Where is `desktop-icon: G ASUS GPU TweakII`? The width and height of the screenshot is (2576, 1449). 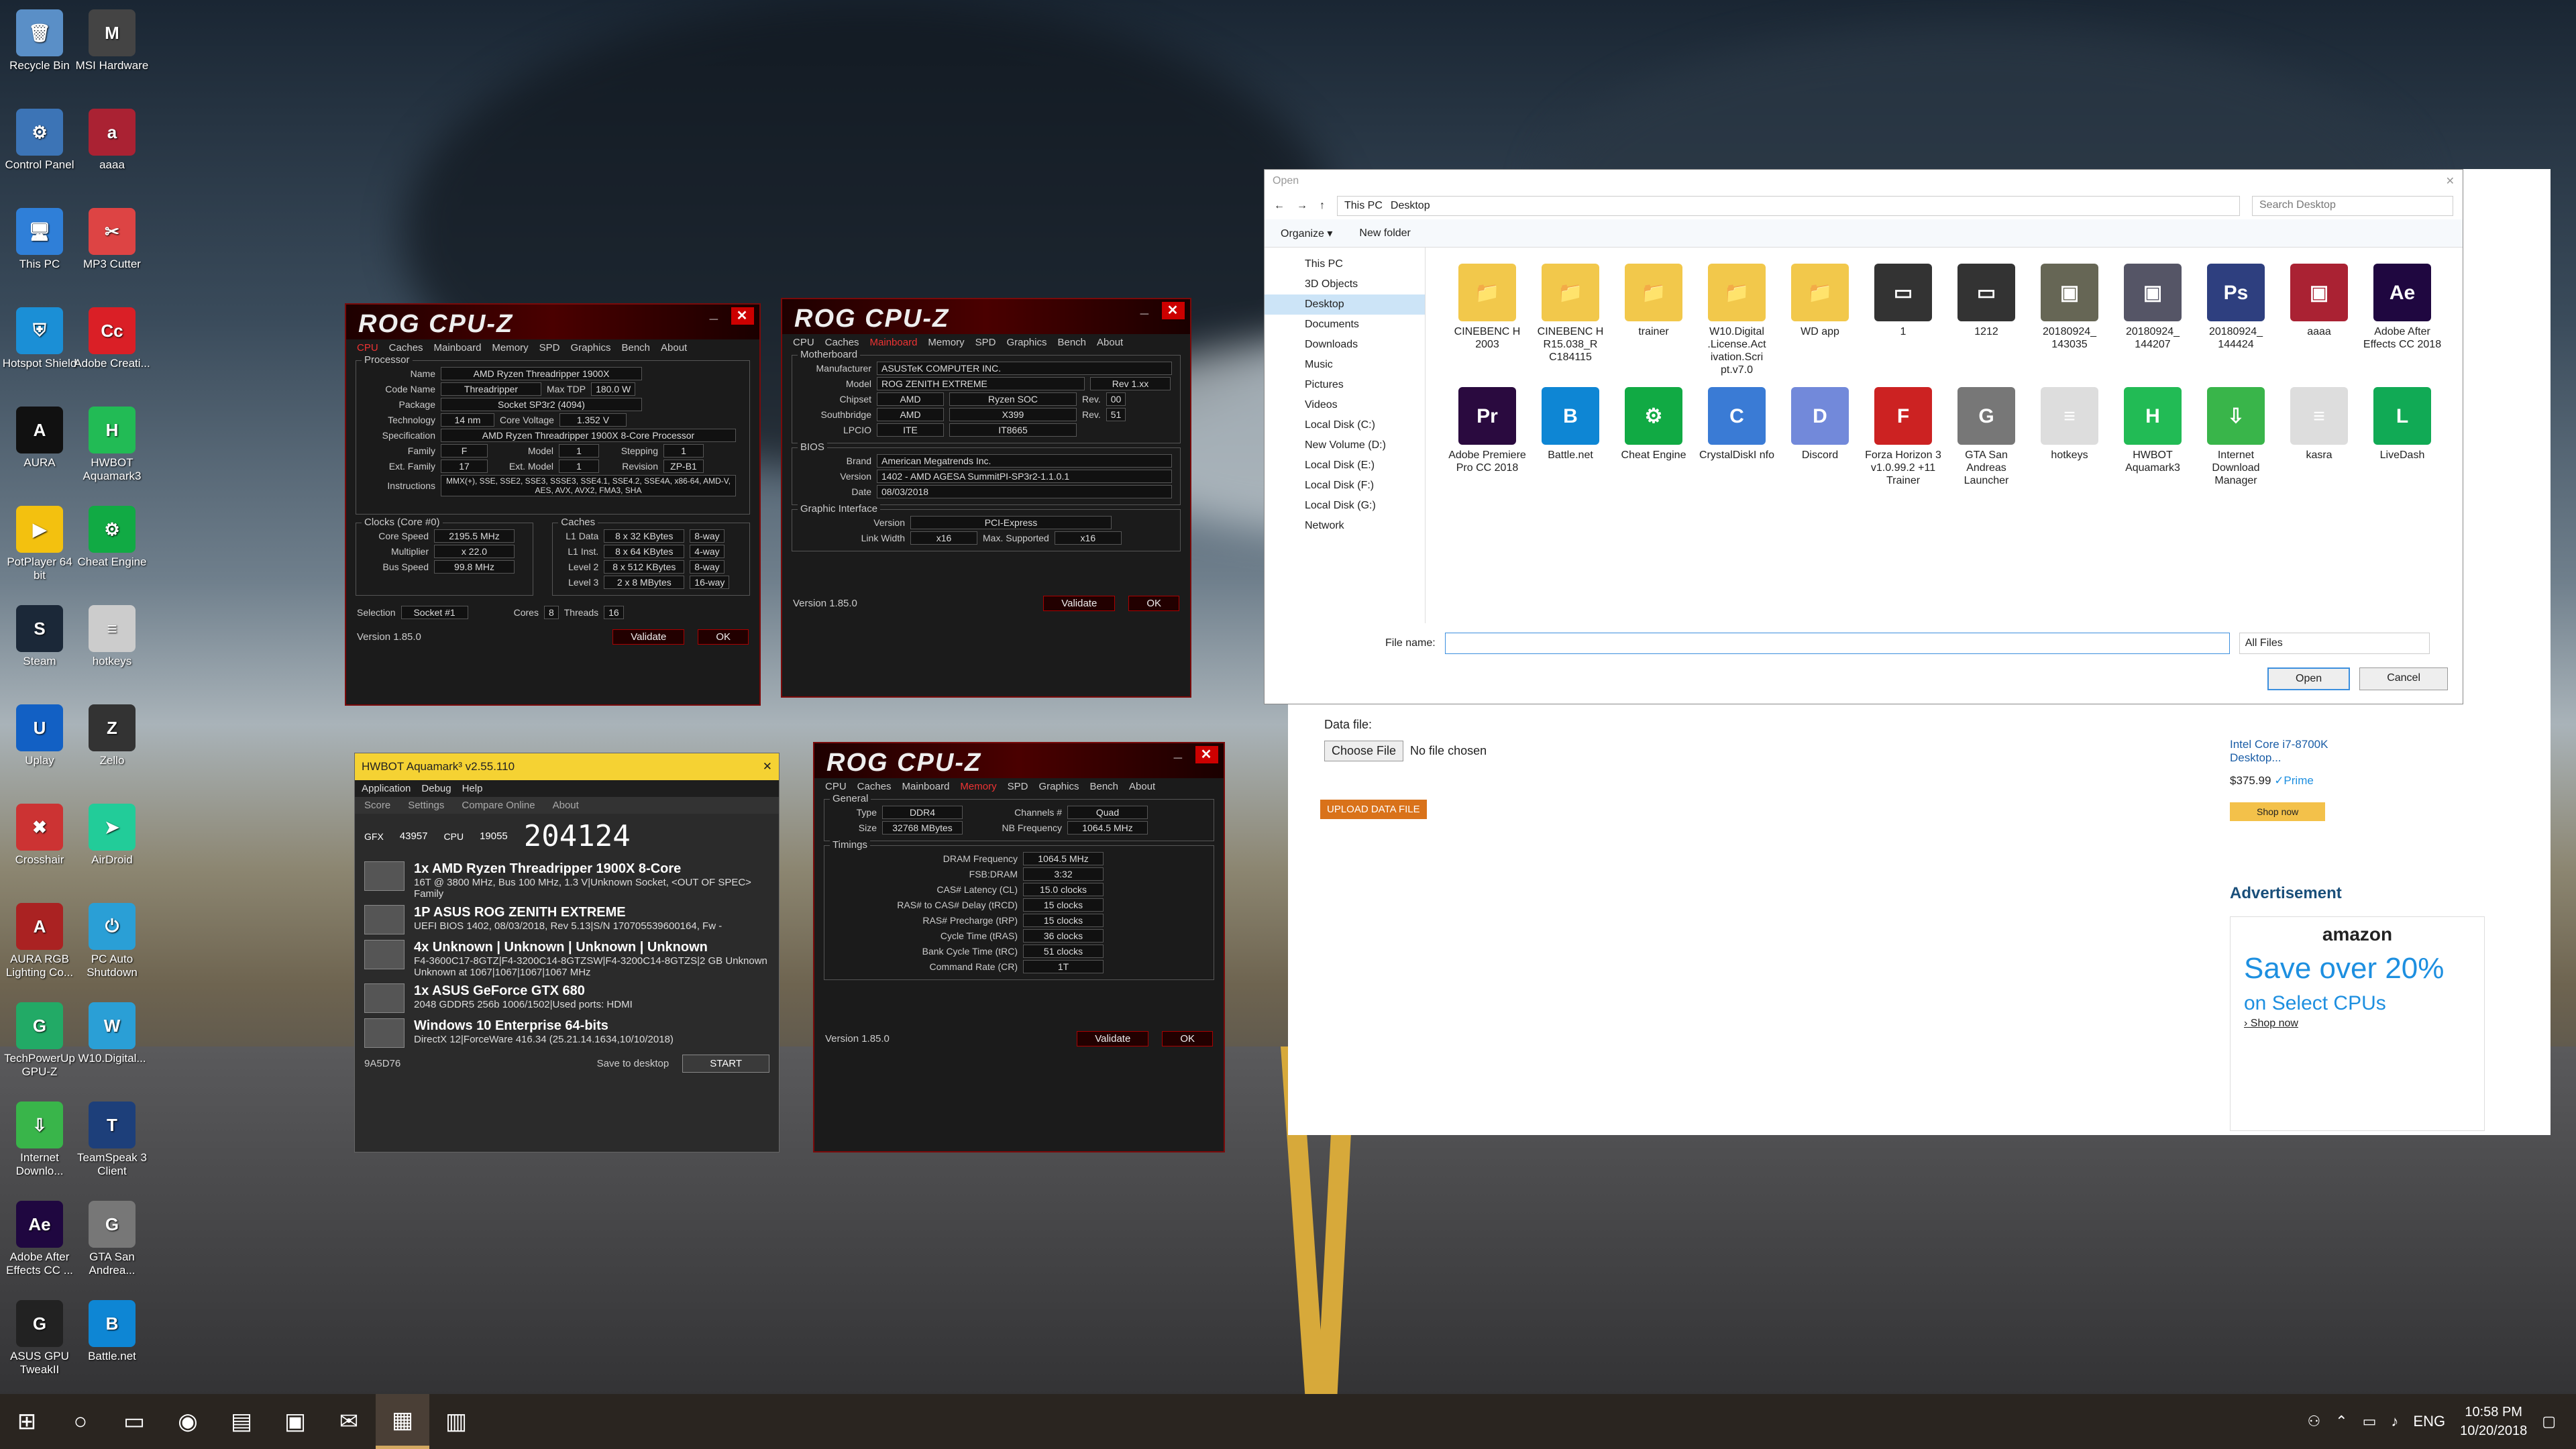 desktop-icon: G ASUS GPU TweakII is located at coordinates (39, 1338).